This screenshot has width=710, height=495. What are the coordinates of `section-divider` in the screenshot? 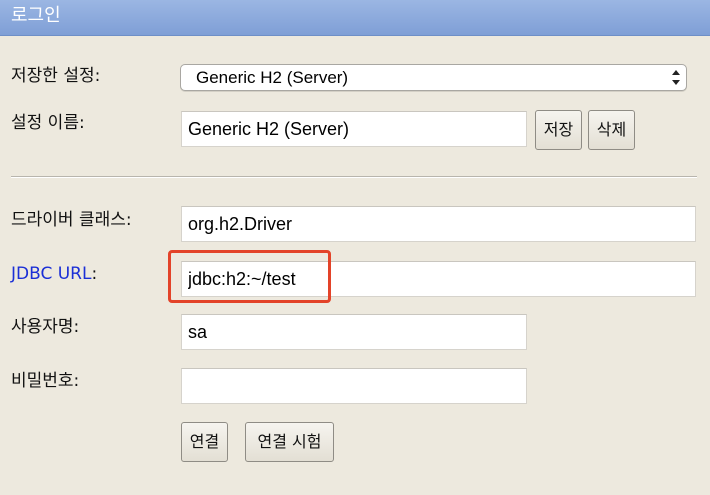 It's located at (354, 177).